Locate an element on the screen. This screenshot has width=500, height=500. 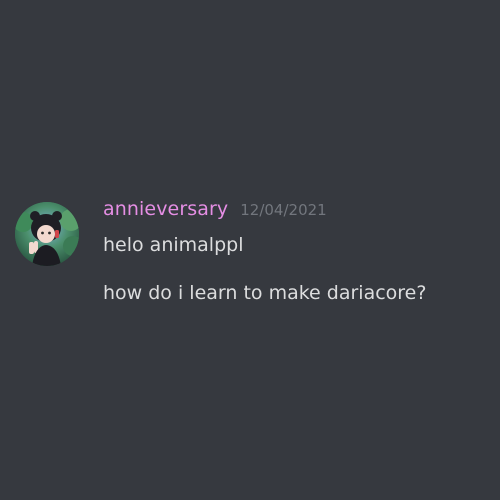
message-text-line: how do i learn to make dariacore? is located at coordinates (265, 293).